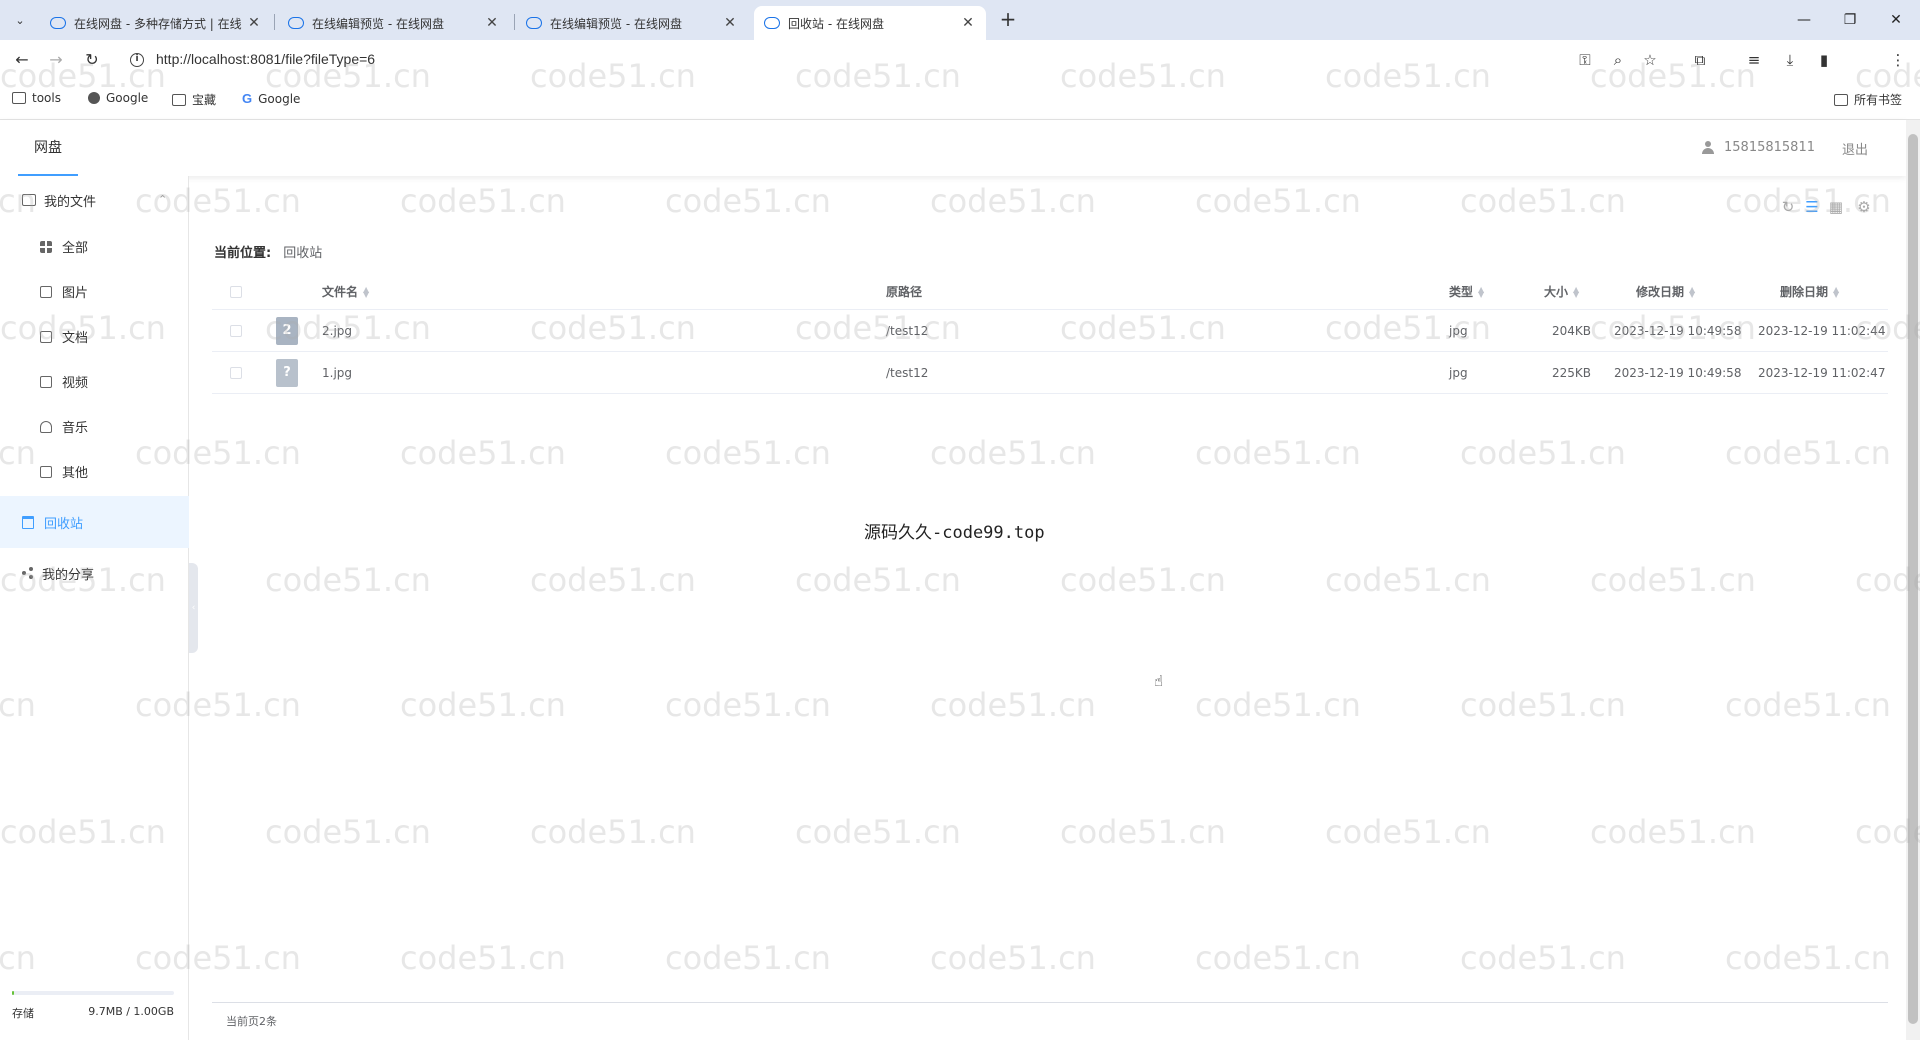 This screenshot has width=1920, height=1040. What do you see at coordinates (287, 372) in the screenshot?
I see `unknown-file-icon: ?` at bounding box center [287, 372].